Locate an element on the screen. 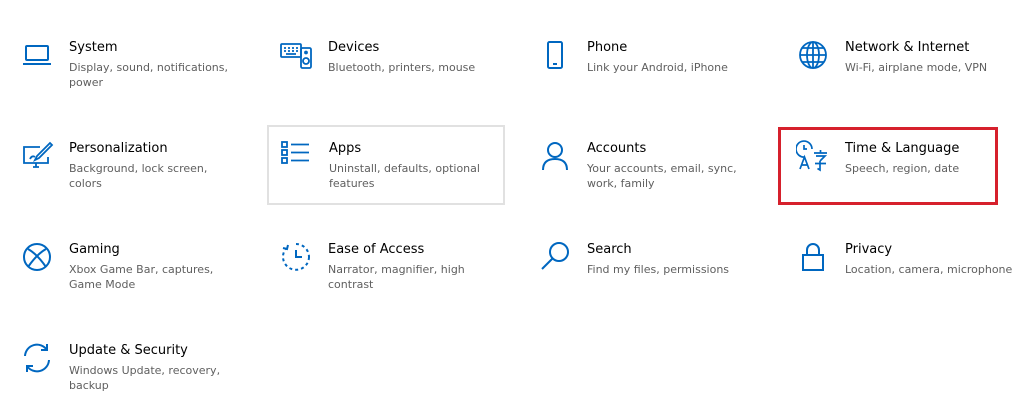 Image resolution: width=1024 pixels, height=408 pixels. paint-brush-monitor-icon is located at coordinates (37, 156).